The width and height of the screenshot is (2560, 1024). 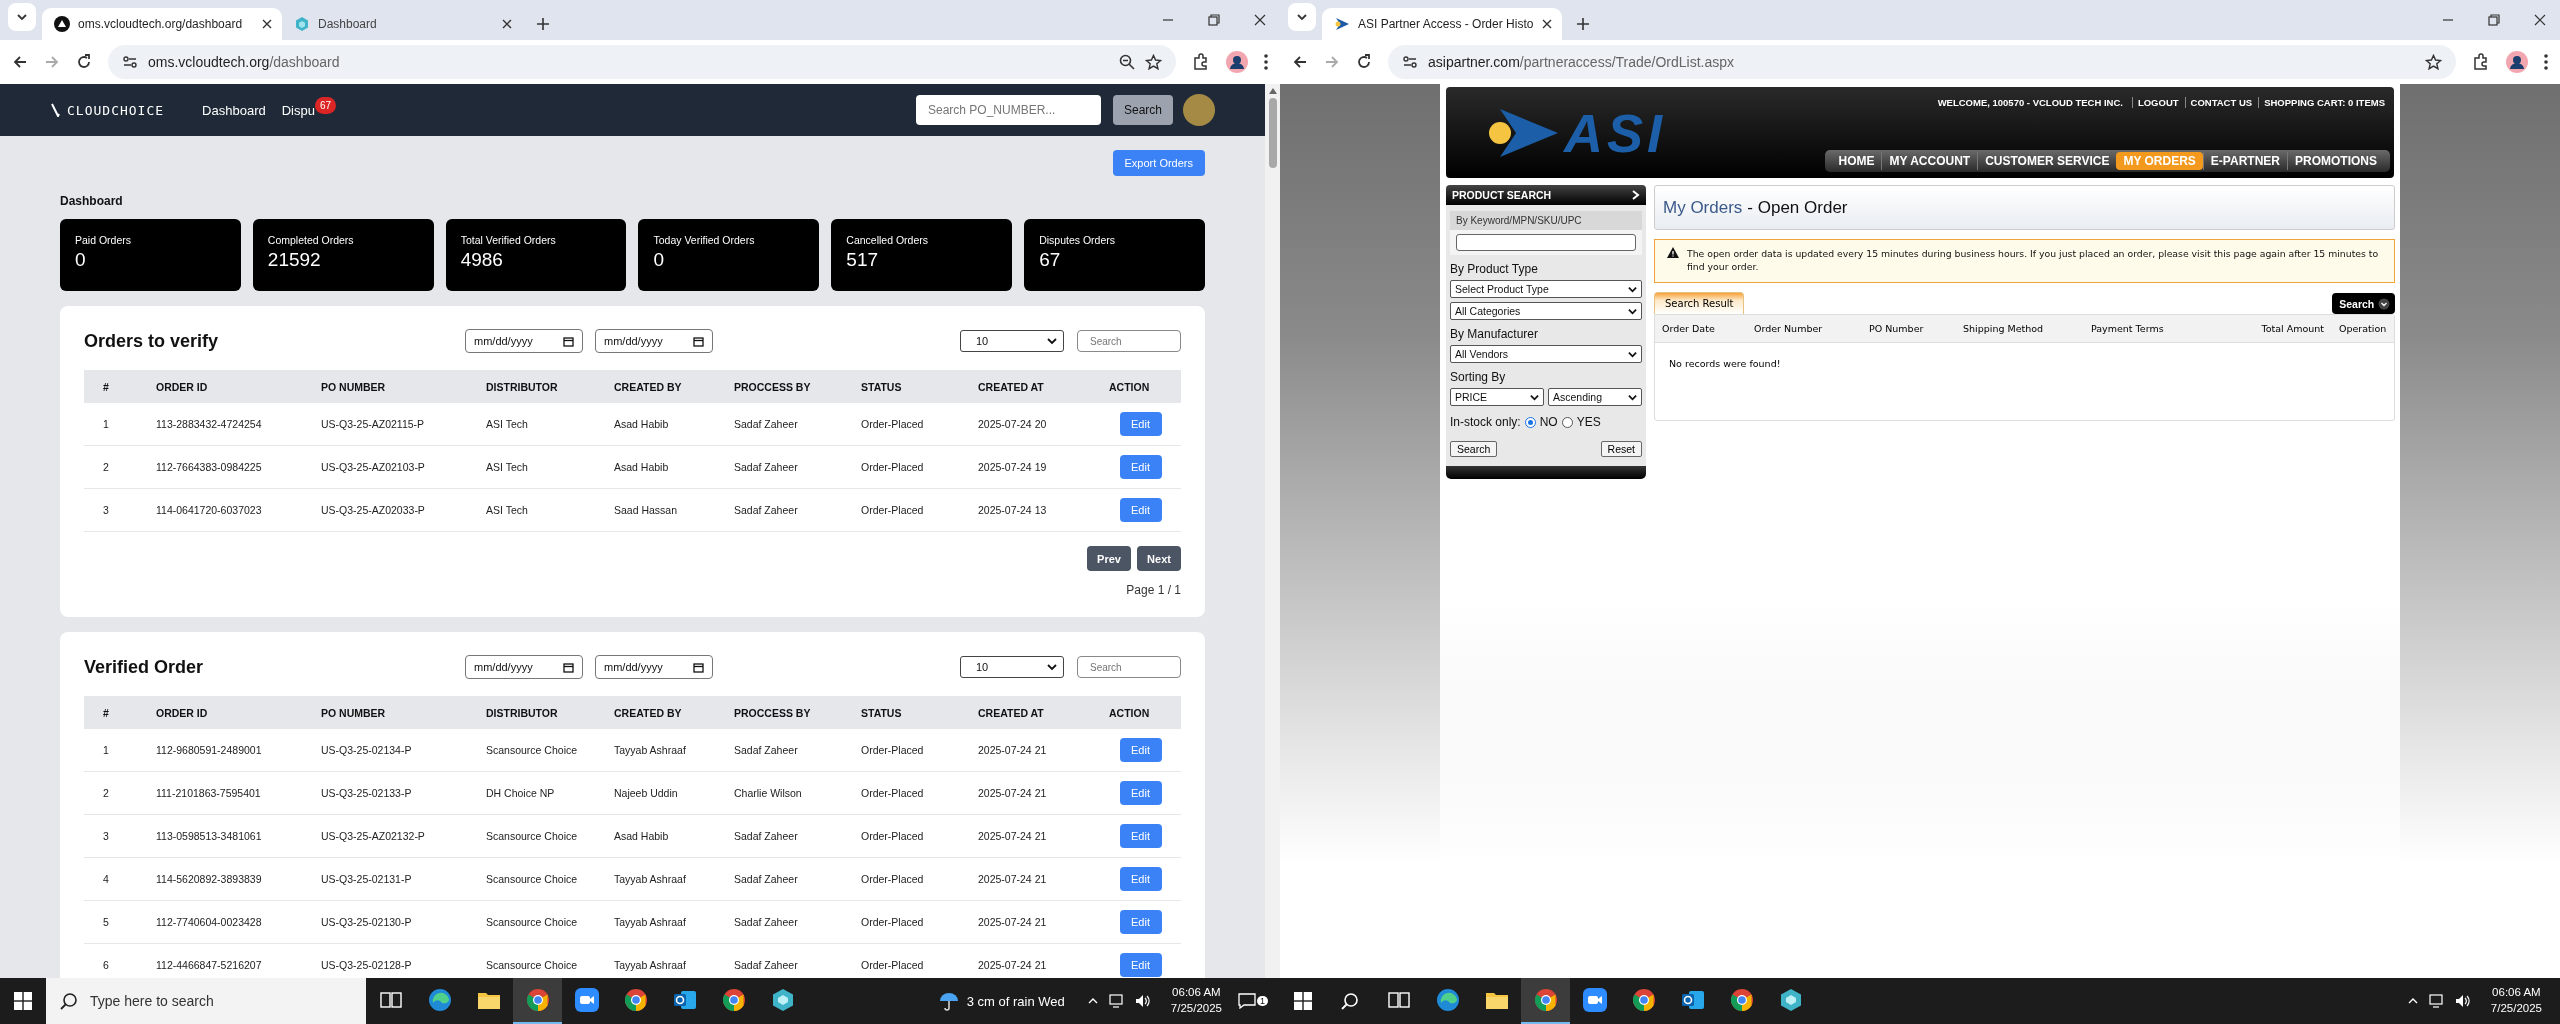 I want to click on tab-list-button, so click(x=22, y=17).